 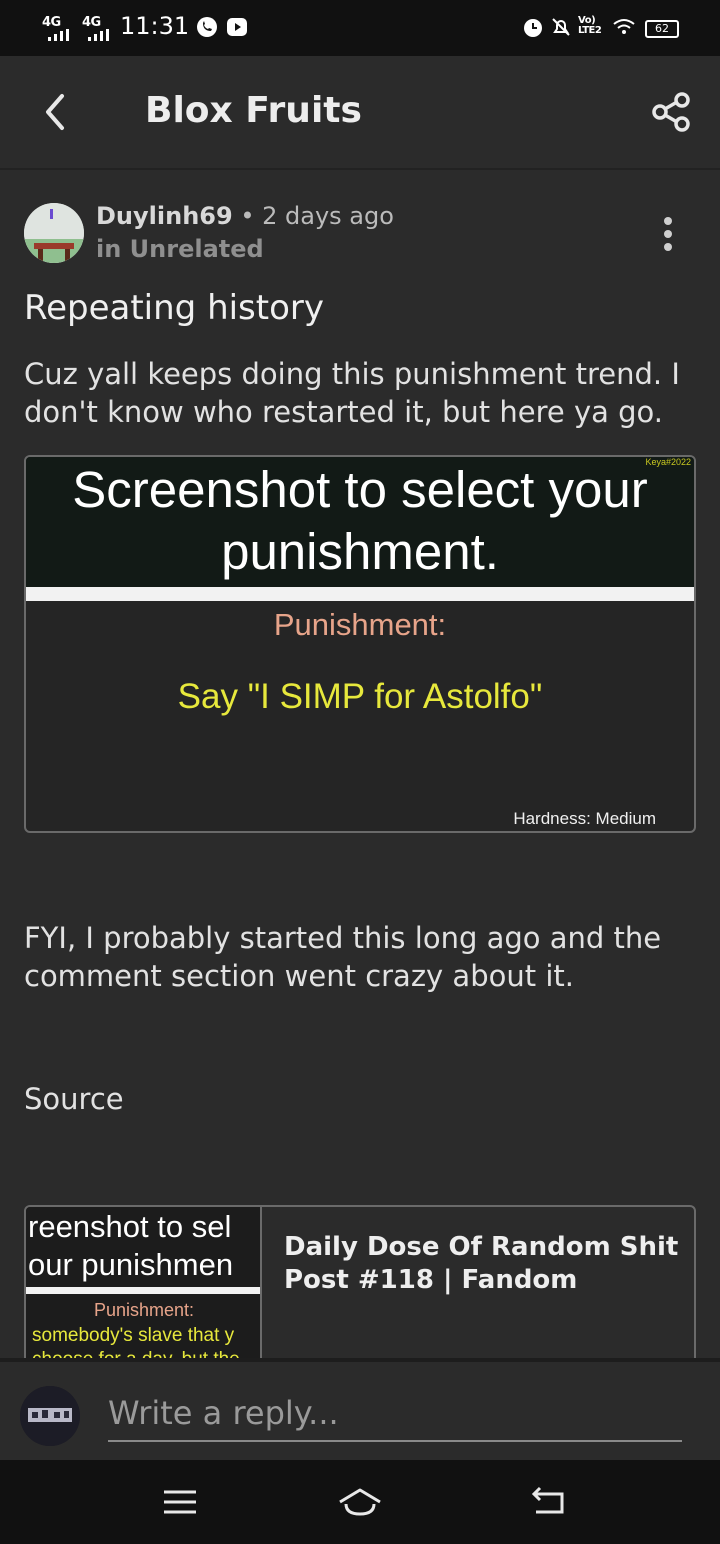 What do you see at coordinates (328, 216) in the screenshot?
I see `post-timestamp: 2 days ago` at bounding box center [328, 216].